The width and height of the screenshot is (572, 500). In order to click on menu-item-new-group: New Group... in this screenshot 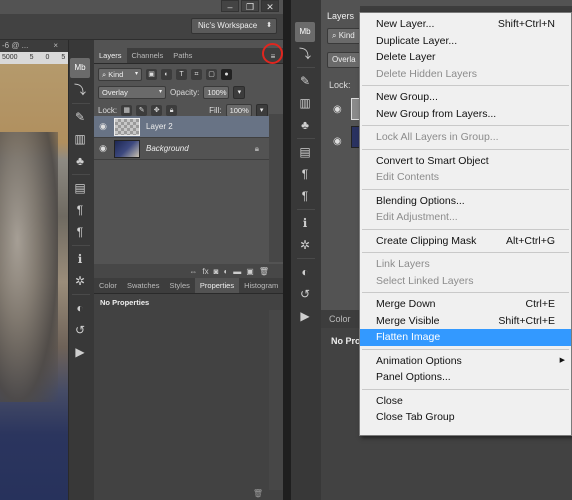, I will do `click(465, 97)`.